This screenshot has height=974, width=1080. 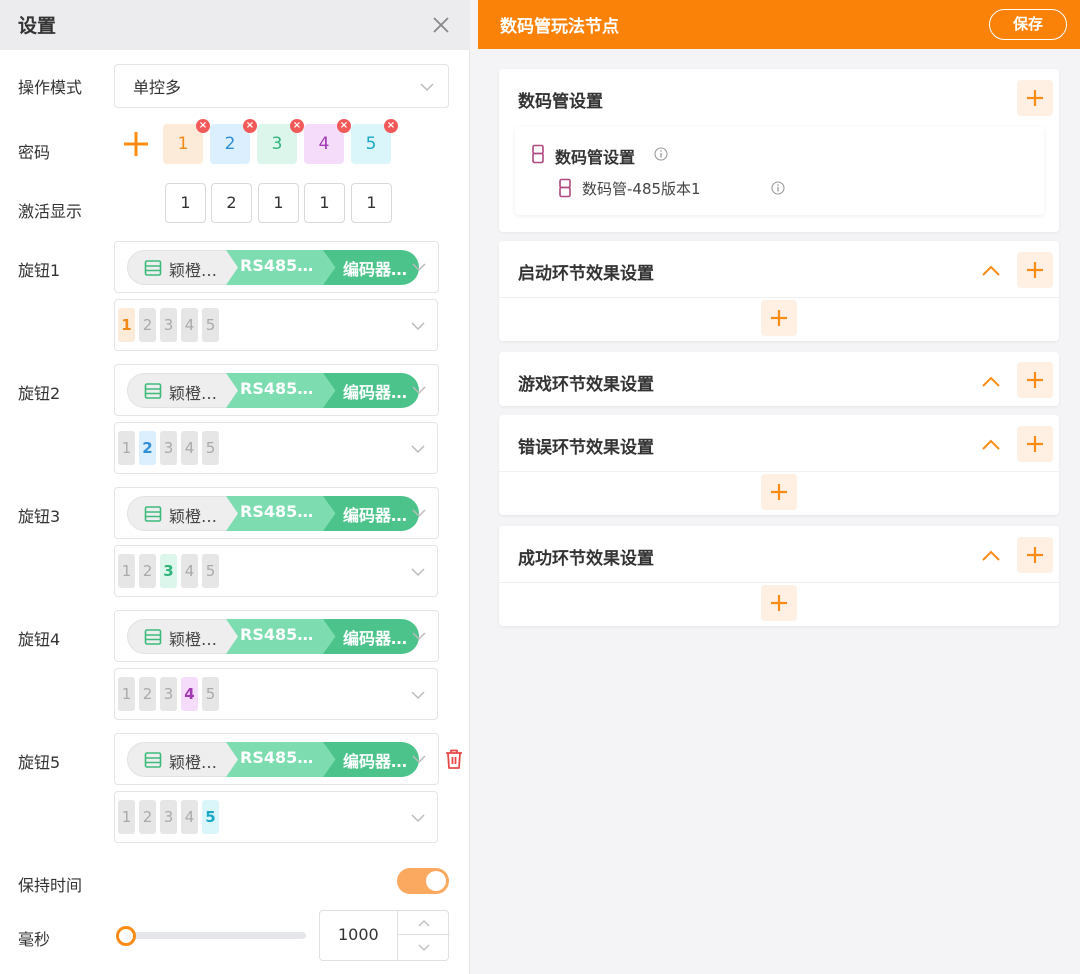 What do you see at coordinates (281, 86) in the screenshot?
I see `mode-select: 单控多` at bounding box center [281, 86].